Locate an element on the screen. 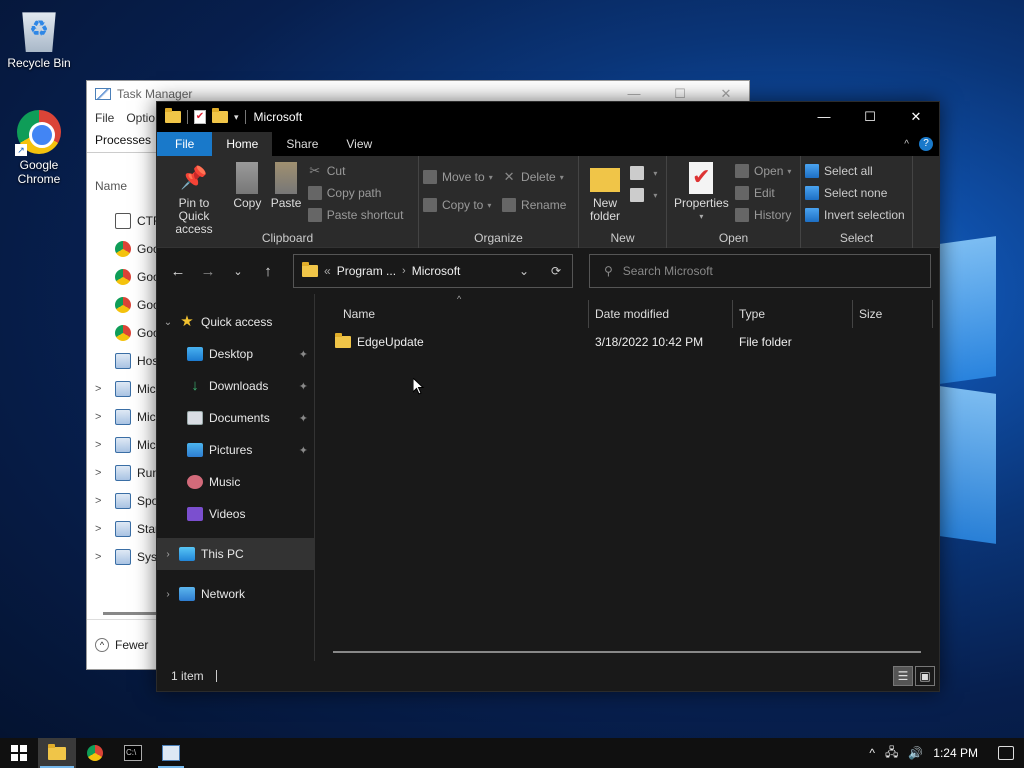  taskbar-file-explorer is located at coordinates (57, 753).